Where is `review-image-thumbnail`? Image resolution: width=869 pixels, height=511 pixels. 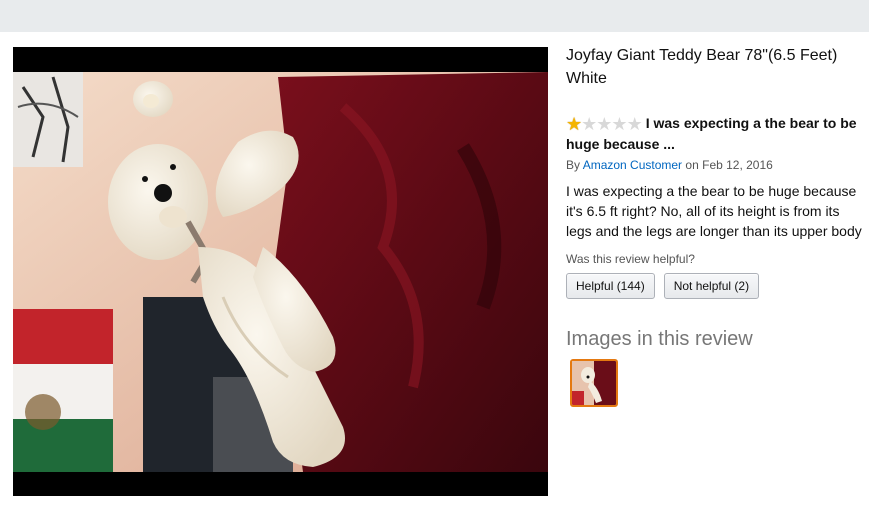 review-image-thumbnail is located at coordinates (594, 383).